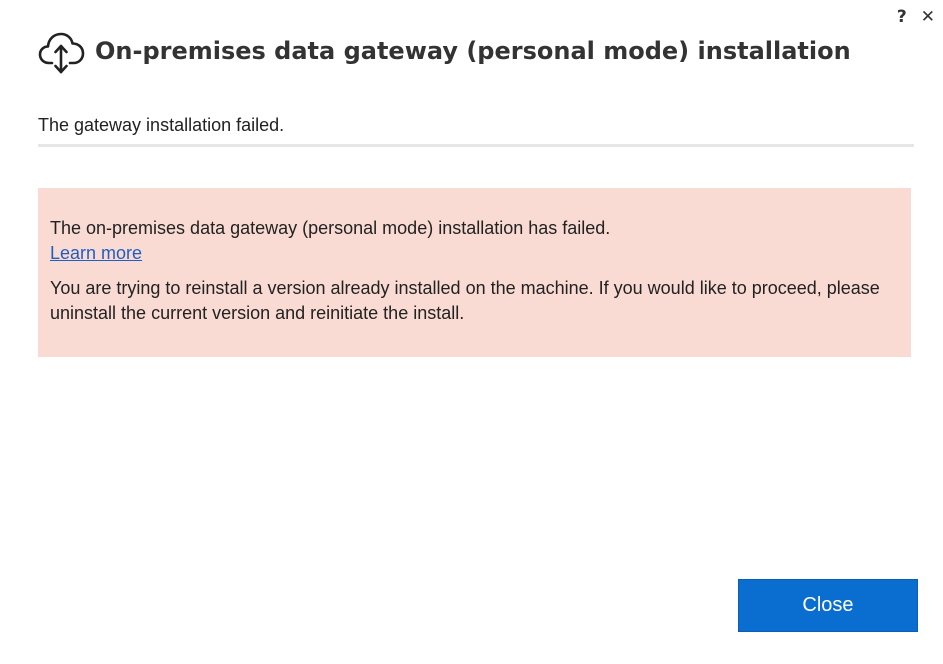 This screenshot has height=664, width=943. I want to click on learn-more-link: Learn more, so click(96, 253).